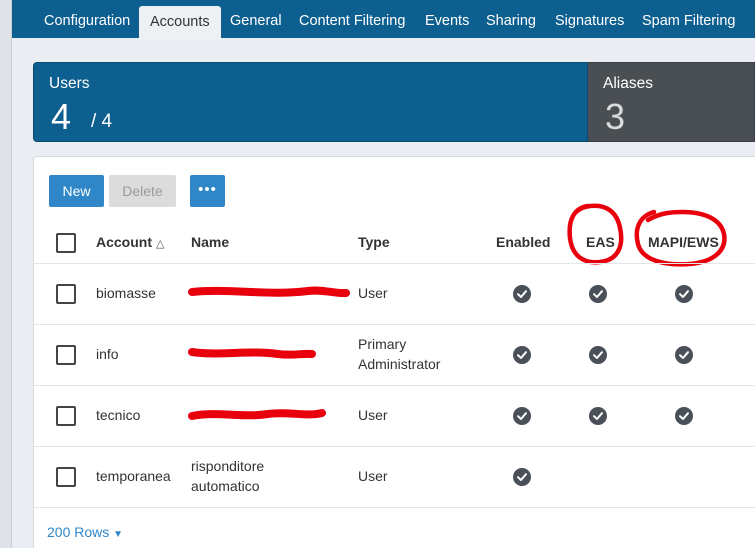  I want to click on column-header-enabled: Enabled, so click(523, 242).